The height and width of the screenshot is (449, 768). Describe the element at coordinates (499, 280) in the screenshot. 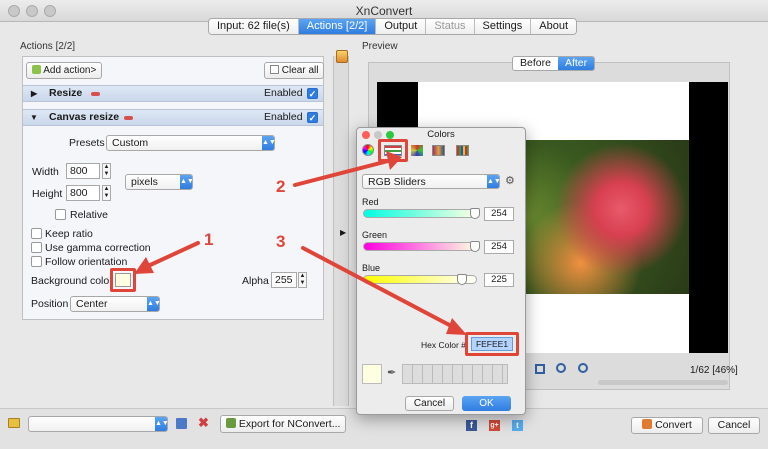

I see `blue-value: 225` at that location.